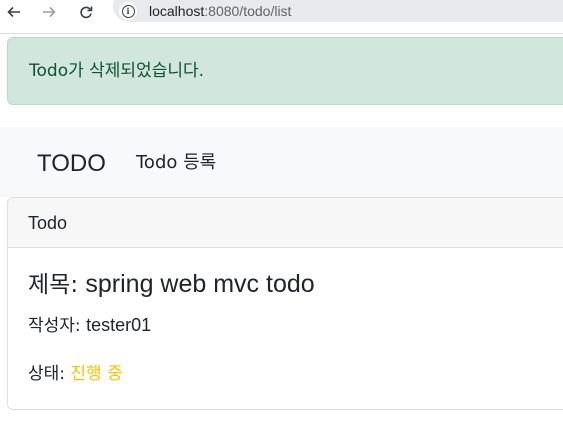 This screenshot has height=426, width=563. Describe the element at coordinates (285, 223) in the screenshot. I see `card-header: Todo` at that location.